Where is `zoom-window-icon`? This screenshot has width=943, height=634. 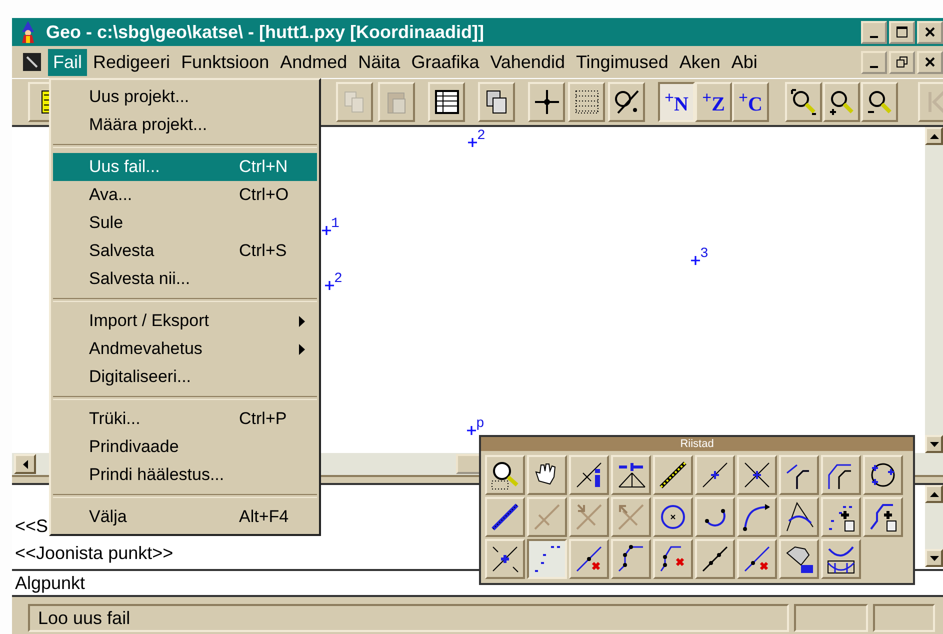
zoom-window-icon is located at coordinates (505, 475).